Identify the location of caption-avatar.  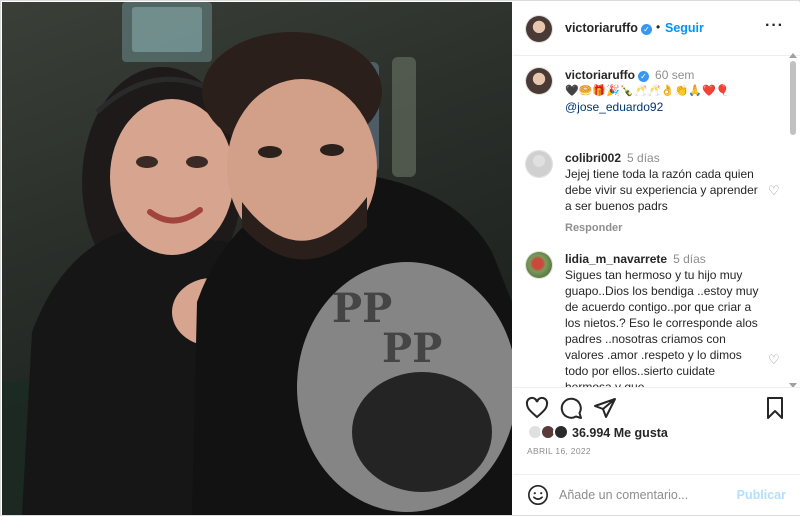
(539, 81).